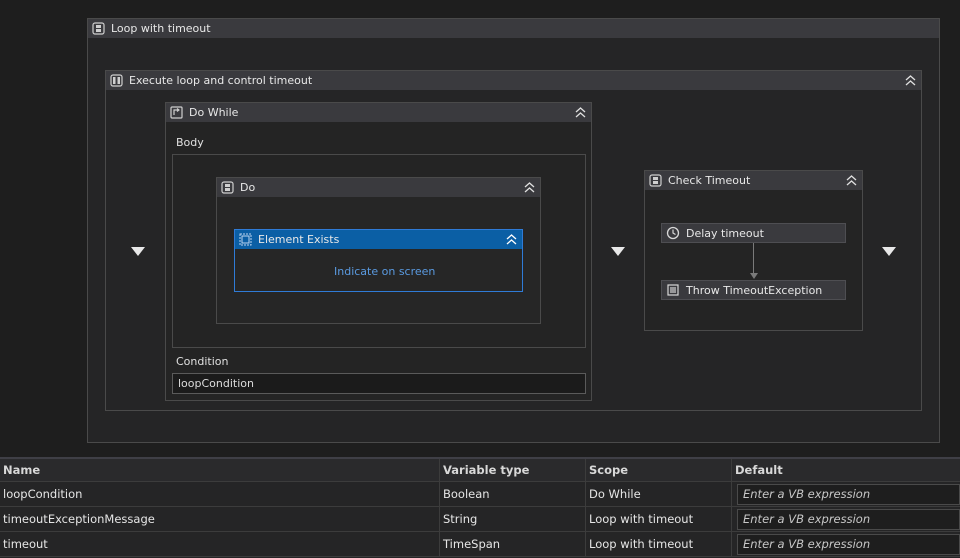 The height and width of the screenshot is (558, 960). I want to click on indicate-on-screen-link: Indicate on screen, so click(384, 271).